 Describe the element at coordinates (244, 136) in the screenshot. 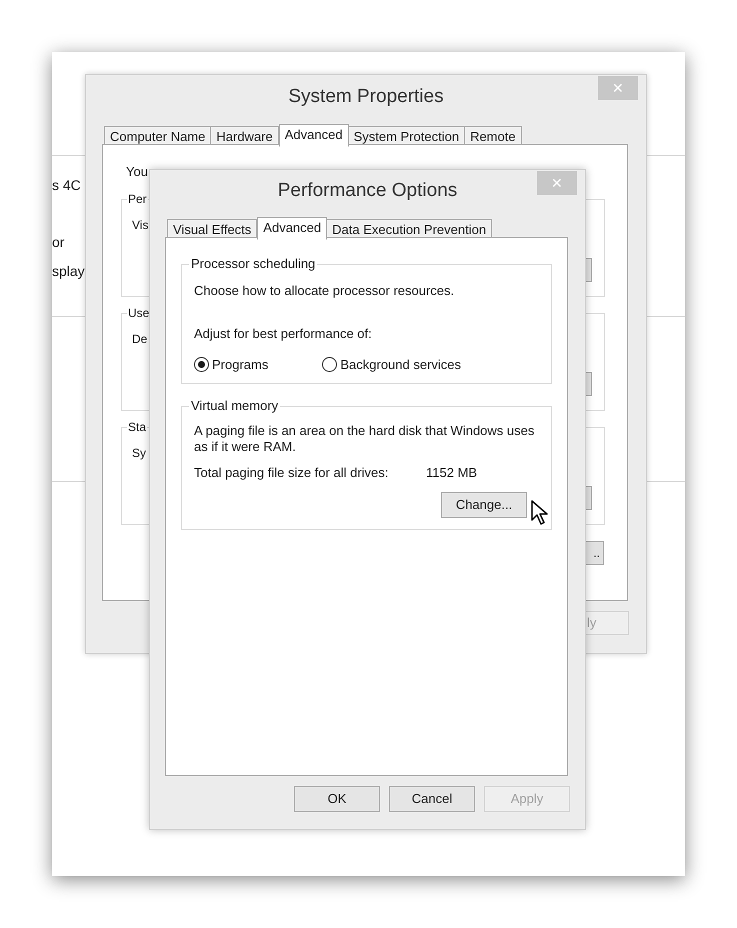

I see `tab: Hardware` at that location.